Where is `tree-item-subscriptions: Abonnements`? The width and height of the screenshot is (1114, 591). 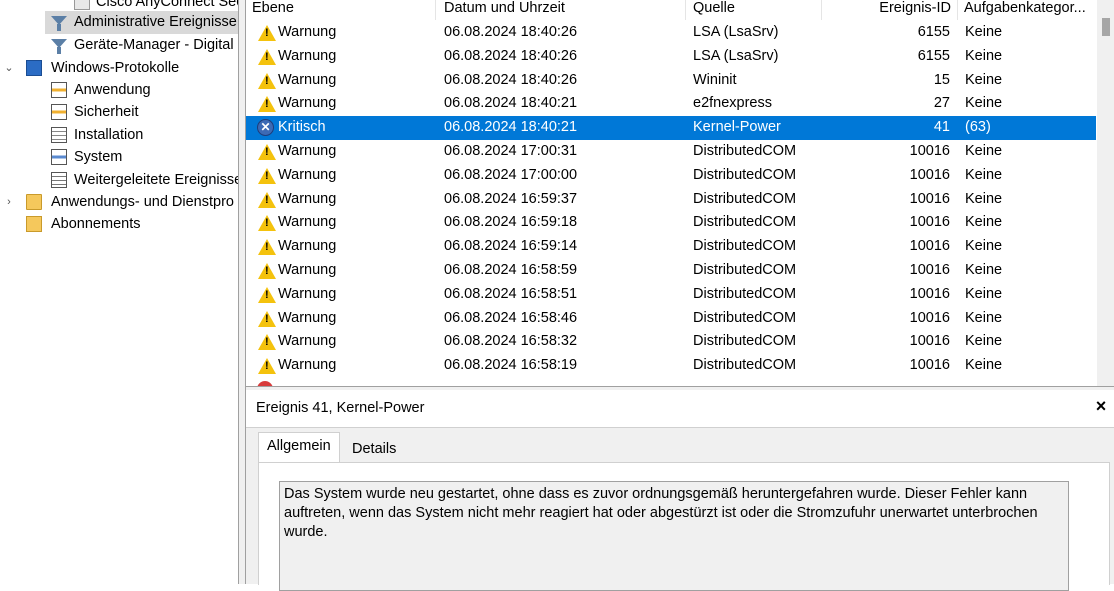
tree-item-subscriptions: Abonnements is located at coordinates (119, 224).